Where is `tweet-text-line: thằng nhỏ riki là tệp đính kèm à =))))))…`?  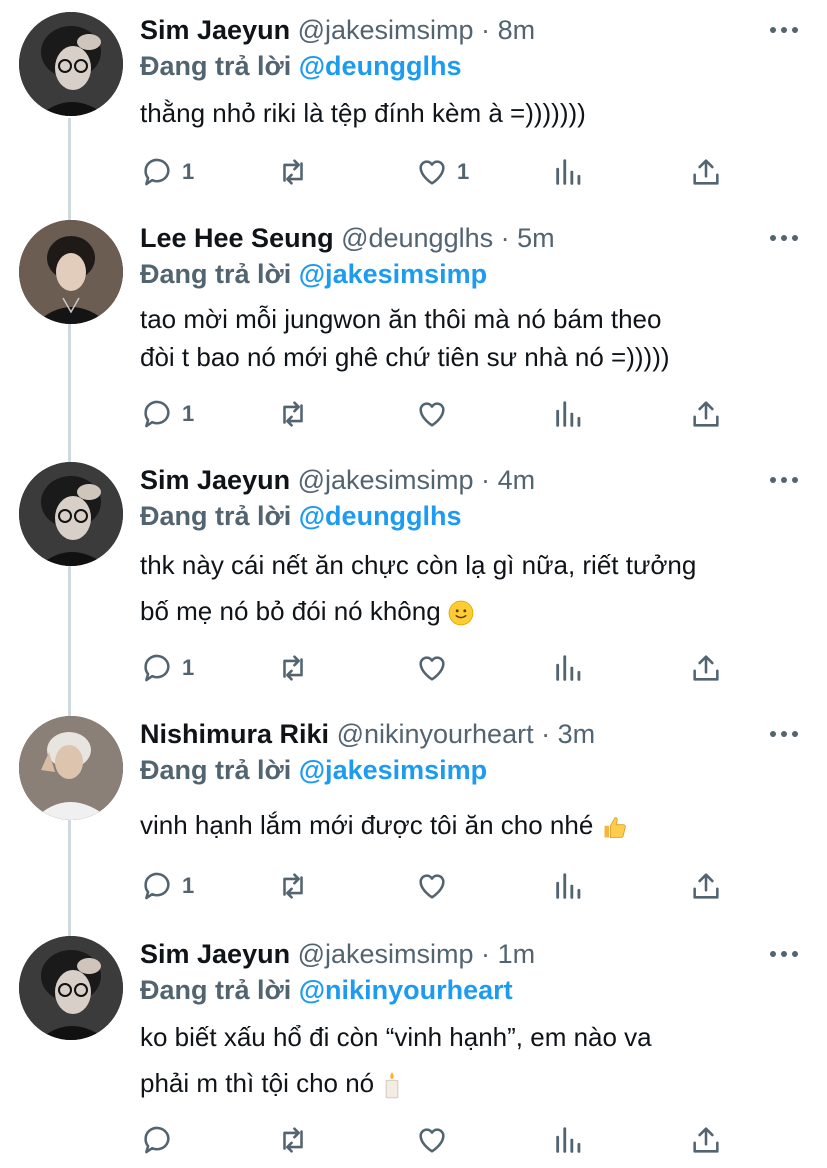
tweet-text-line: thằng nhỏ riki là tệp đính kèm à =))))))… is located at coordinates (363, 113).